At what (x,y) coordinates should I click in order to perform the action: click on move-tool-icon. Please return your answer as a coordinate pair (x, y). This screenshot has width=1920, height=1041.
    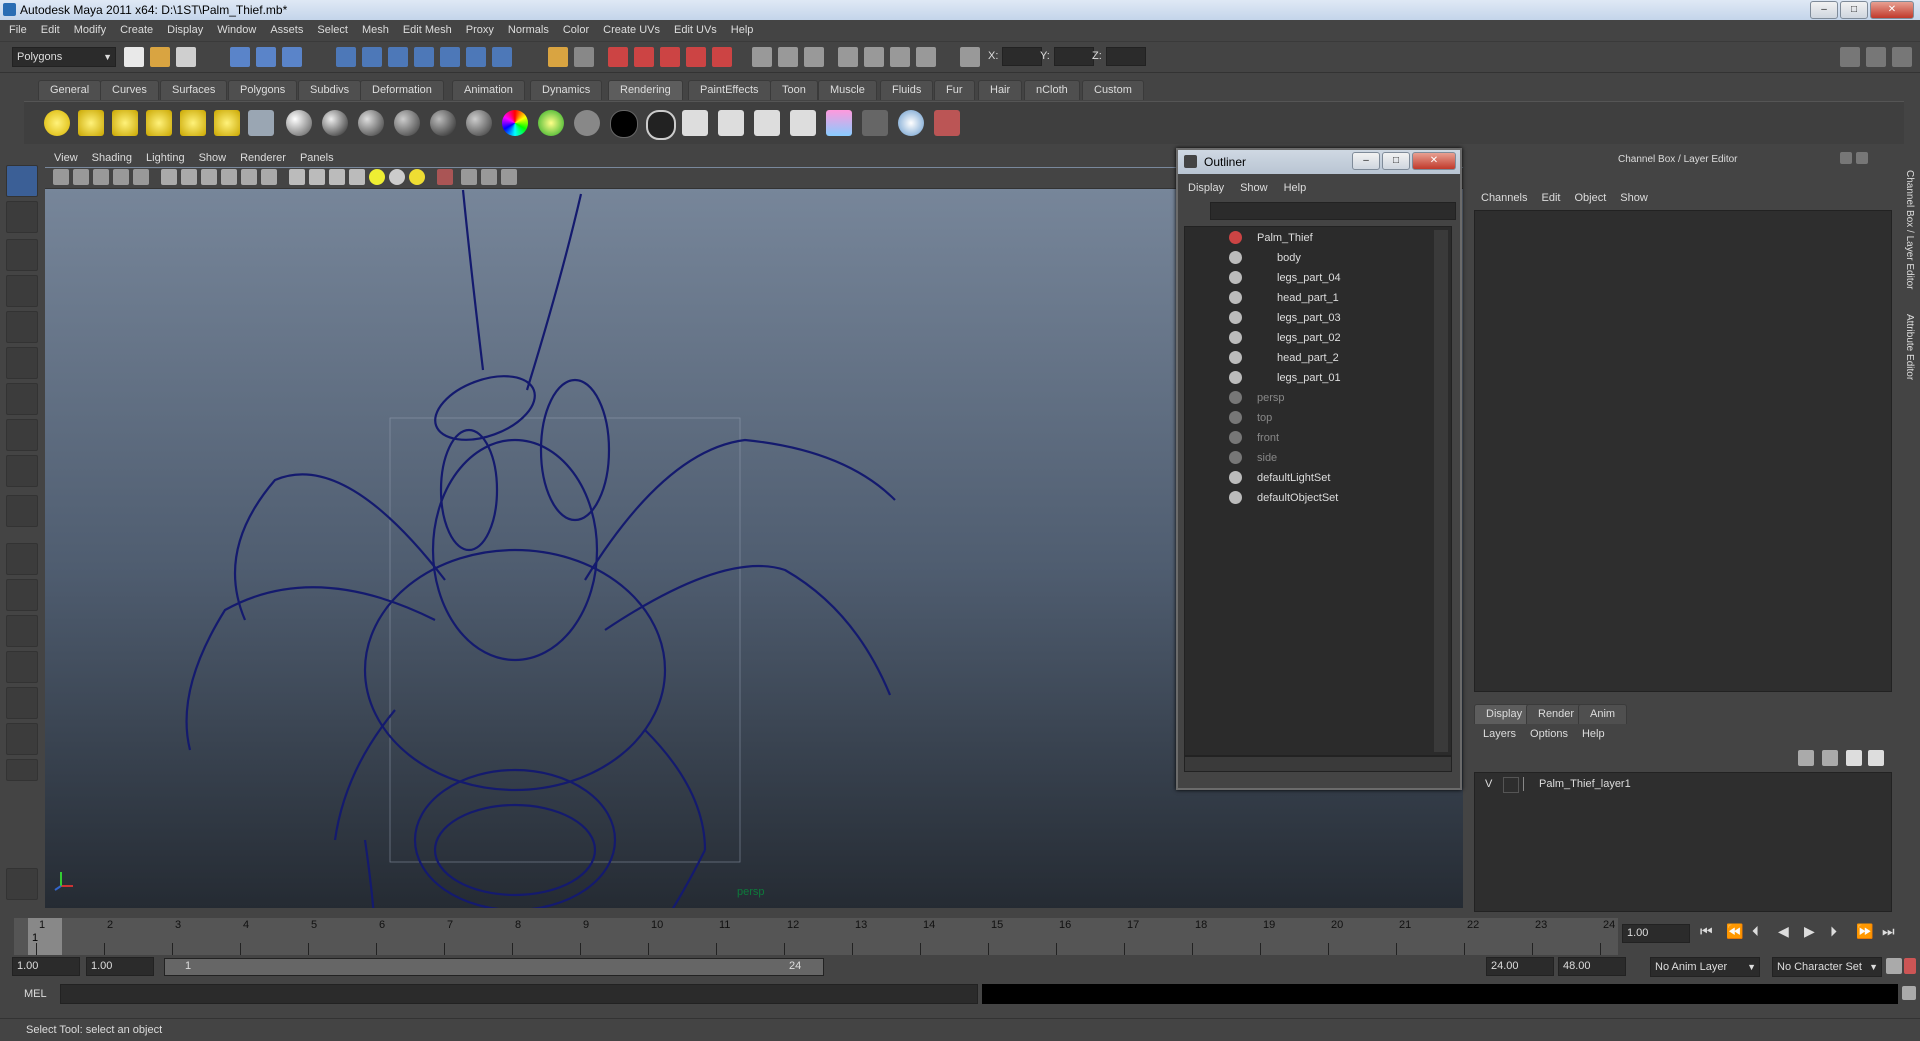
    Looking at the image, I should click on (22, 291).